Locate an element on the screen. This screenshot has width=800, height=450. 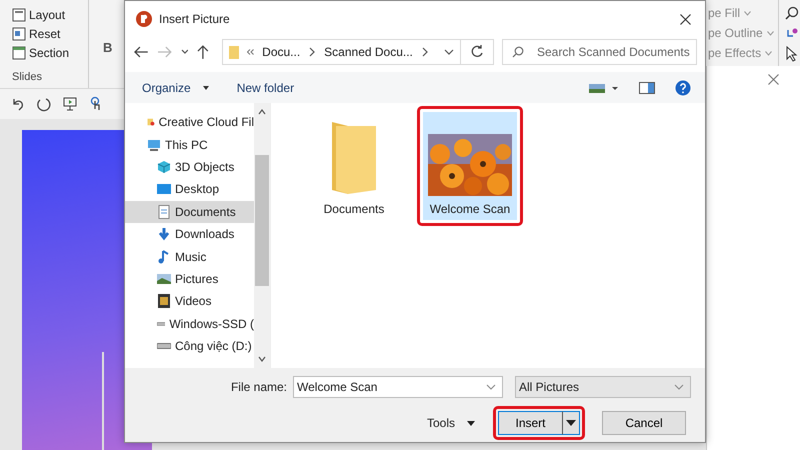
tools-menu: Tools is located at coordinates (450, 423).